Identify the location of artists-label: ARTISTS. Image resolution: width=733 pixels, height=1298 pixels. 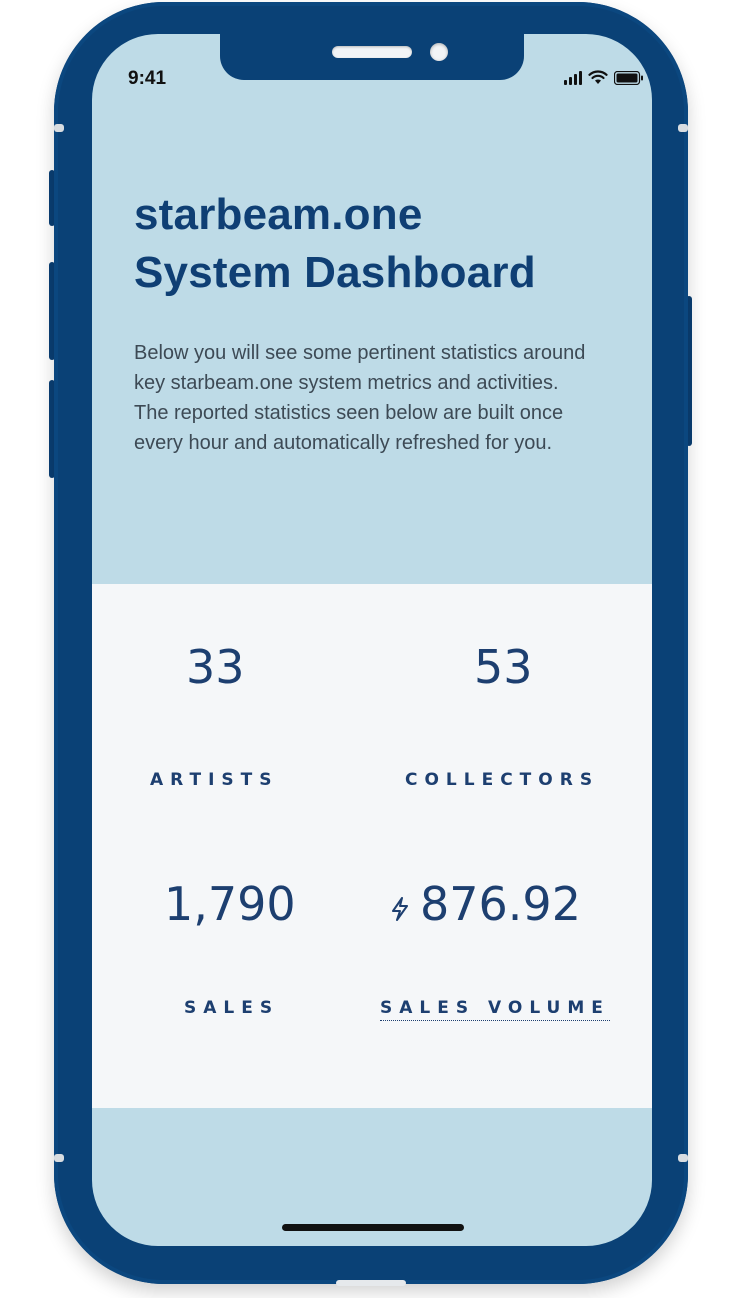
(214, 780).